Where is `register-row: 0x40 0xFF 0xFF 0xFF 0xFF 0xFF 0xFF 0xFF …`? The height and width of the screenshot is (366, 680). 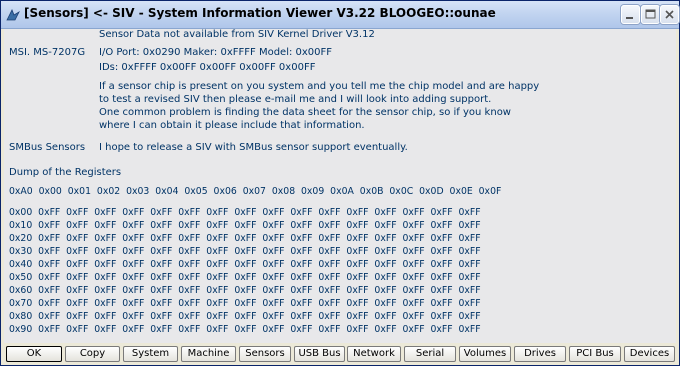 register-row: 0x40 0xFF 0xFF 0xFF 0xFF 0xFF 0xFF 0xFF … is located at coordinates (245, 264).